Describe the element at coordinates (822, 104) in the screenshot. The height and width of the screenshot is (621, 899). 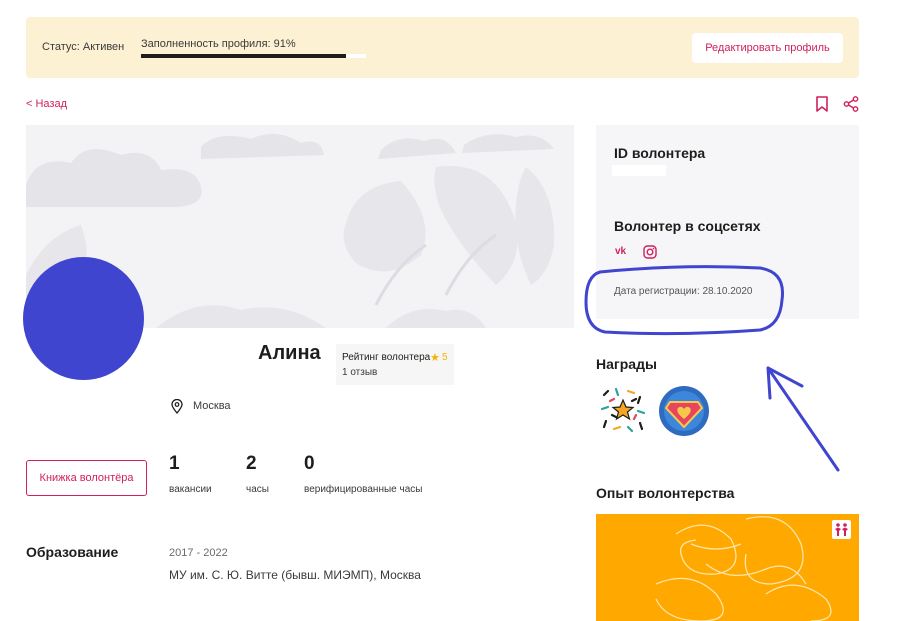
I see `bookmark-icon` at that location.